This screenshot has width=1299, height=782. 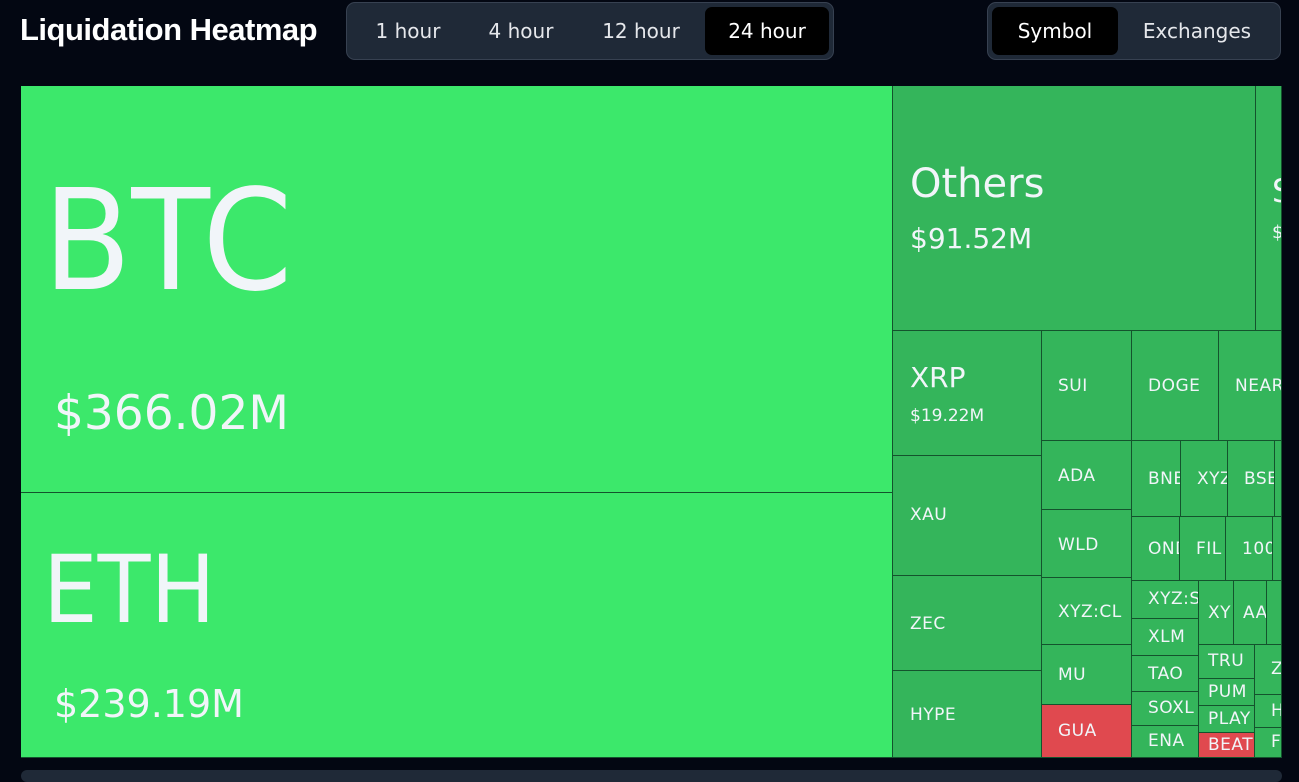 I want to click on tile-symbol: H, so click(x=1276, y=711).